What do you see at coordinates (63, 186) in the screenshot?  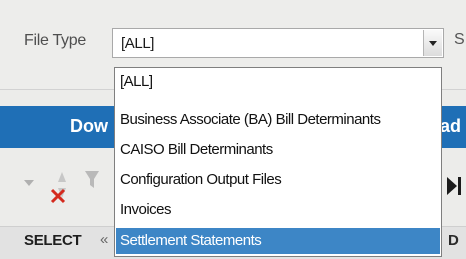 I see `clear-sort-icon` at bounding box center [63, 186].